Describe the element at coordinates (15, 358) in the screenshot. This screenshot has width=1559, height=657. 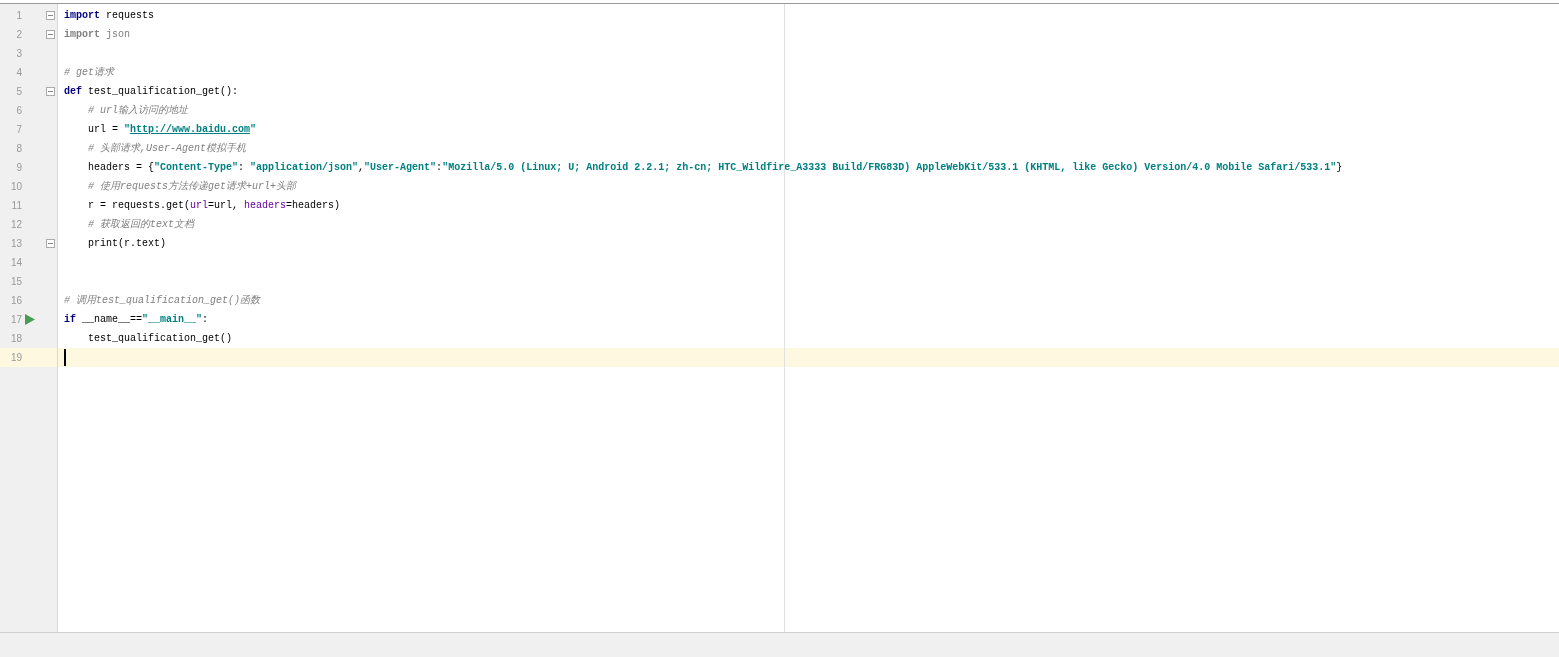
I see `line-number: 19` at that location.